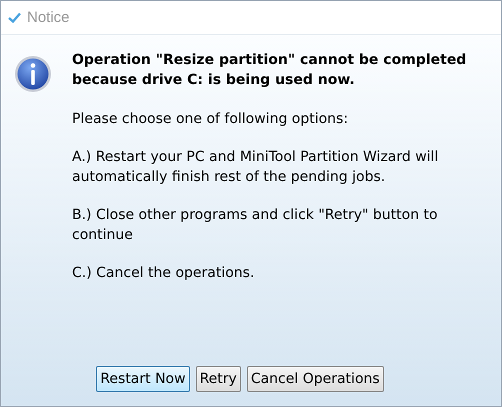 Image resolution: width=502 pixels, height=407 pixels. What do you see at coordinates (315, 379) in the screenshot?
I see `dialog-button: Cancel Operations` at bounding box center [315, 379].